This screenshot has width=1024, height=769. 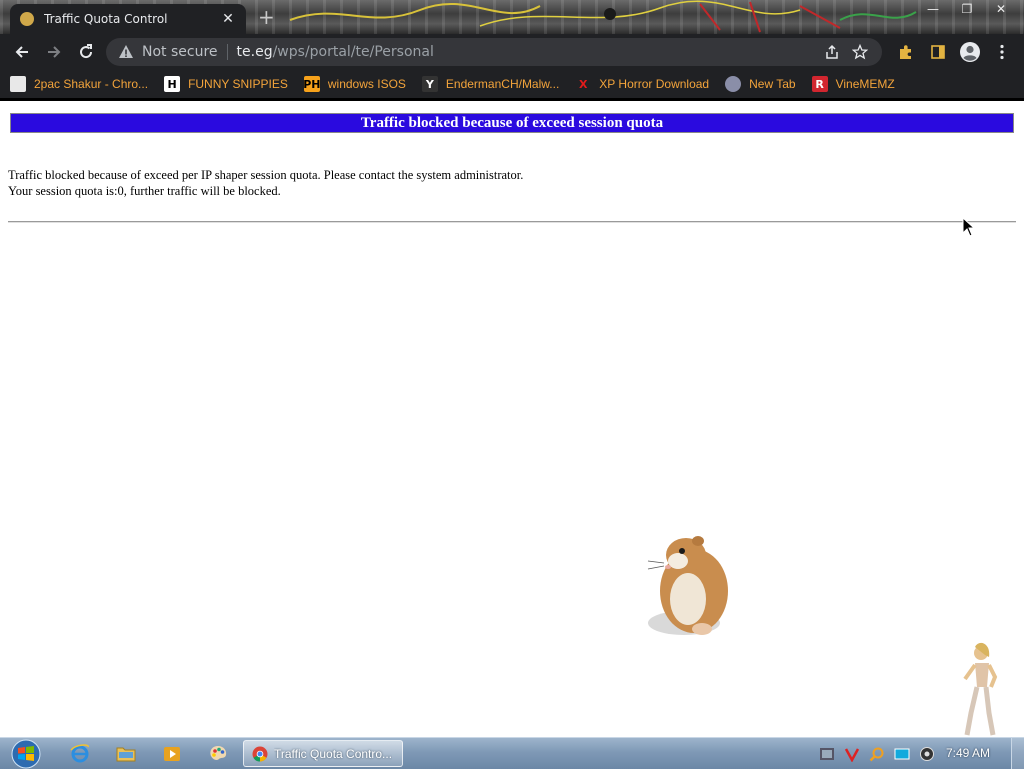 What do you see at coordinates (527, 52) in the screenshot?
I see `url-text: te.eg/wps/portal/te/Personal` at bounding box center [527, 52].